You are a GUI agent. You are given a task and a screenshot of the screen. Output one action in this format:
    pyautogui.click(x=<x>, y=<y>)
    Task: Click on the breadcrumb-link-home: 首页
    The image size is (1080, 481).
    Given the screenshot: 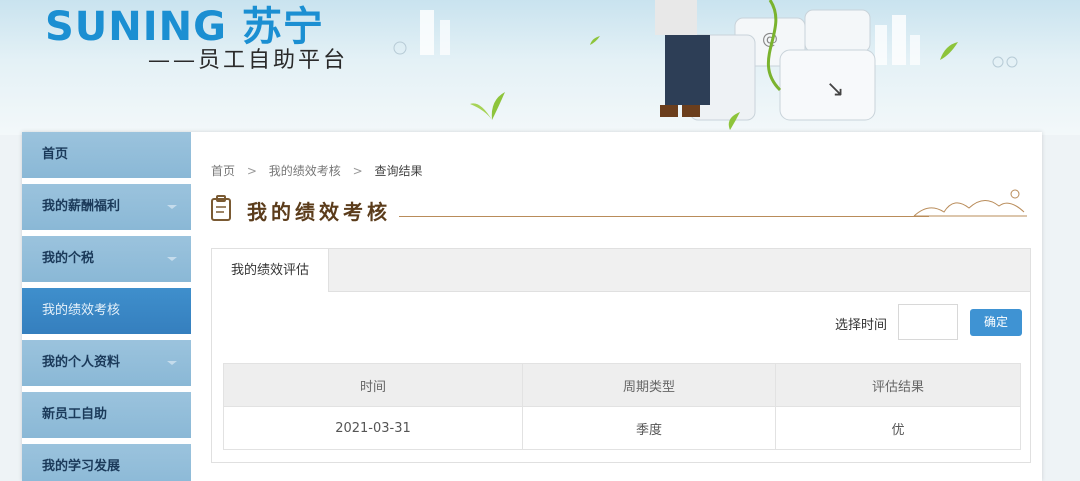 What is the action you would take?
    pyautogui.click(x=223, y=171)
    